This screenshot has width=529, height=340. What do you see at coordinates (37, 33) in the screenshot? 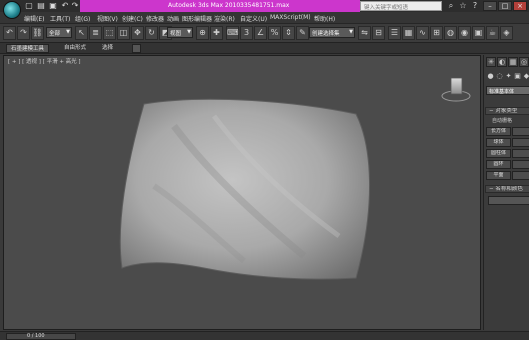
I see `link-icon: ⛓` at bounding box center [37, 33].